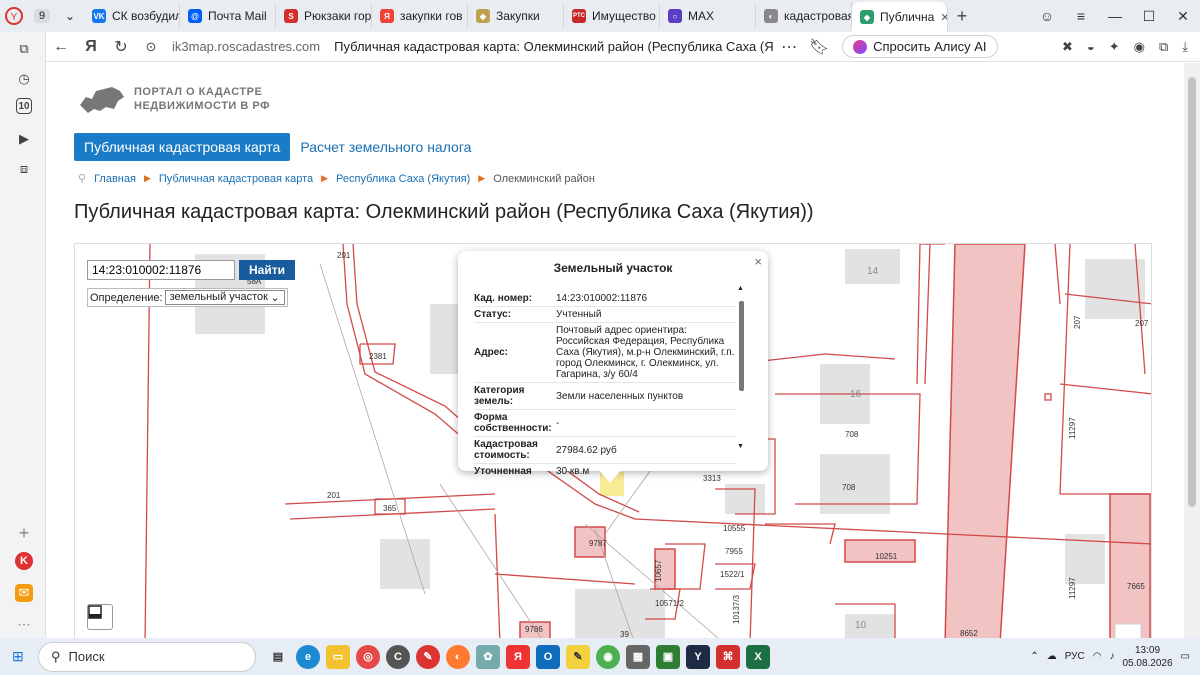 This screenshot has width=1200, height=675. I want to click on mail-icon: ✉, so click(24, 593).